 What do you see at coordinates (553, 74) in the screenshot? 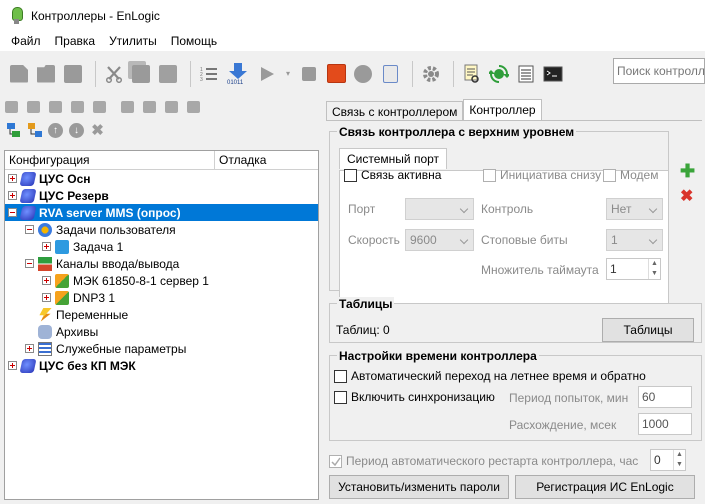
I see `terminal-icon` at bounding box center [553, 74].